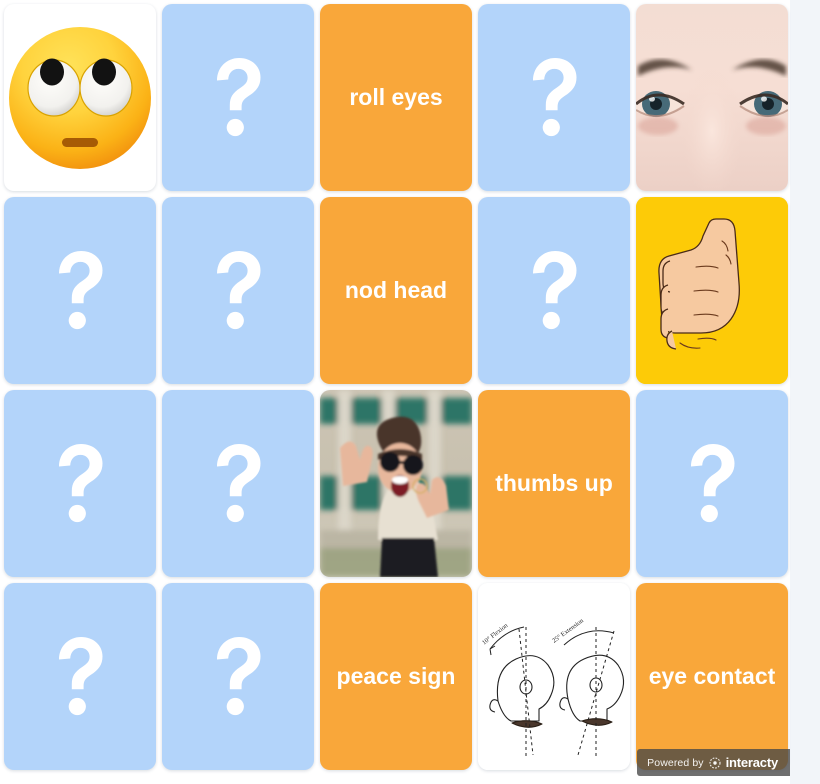  I want to click on memory-card-c3: roll eyes, so click(396, 97).